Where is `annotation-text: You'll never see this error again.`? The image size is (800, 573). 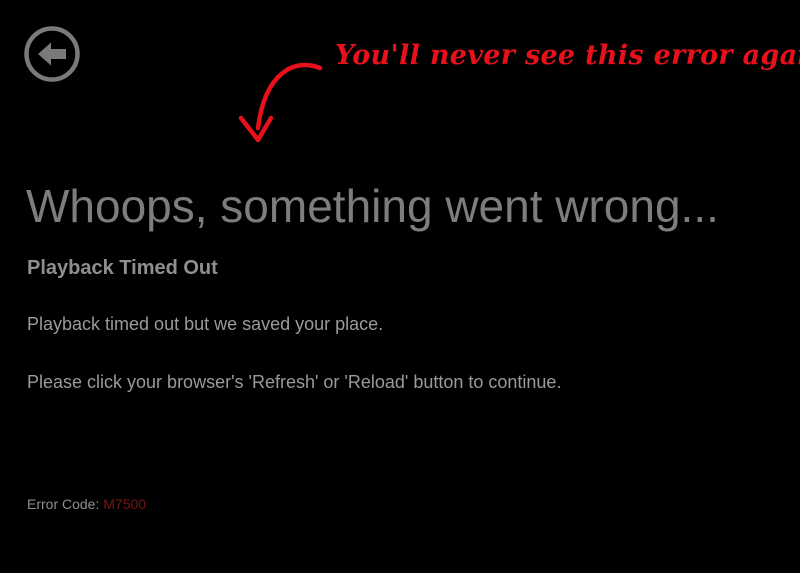 annotation-text: You'll never see this error again. is located at coordinates (567, 55).